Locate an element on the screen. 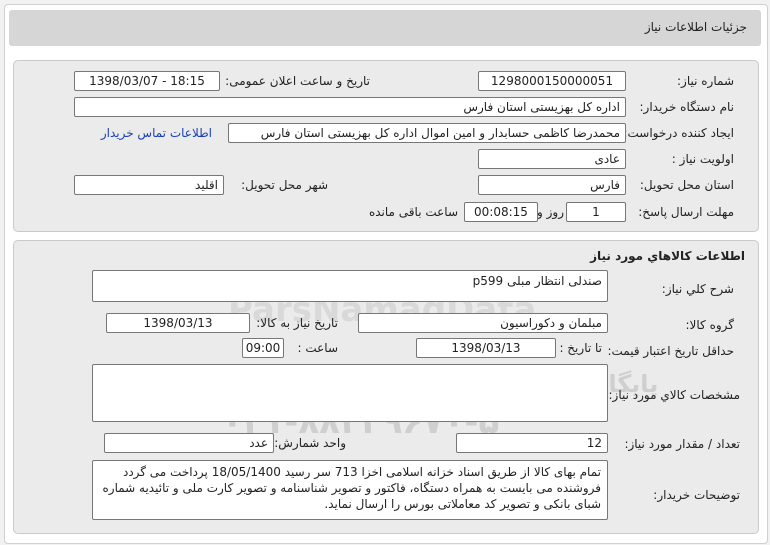  priority-field: عادی is located at coordinates (552, 159).